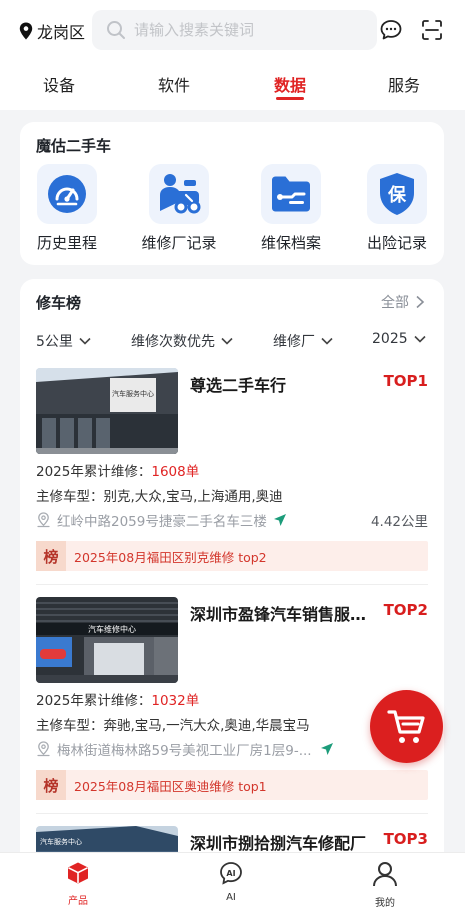  I want to click on service-insurance-records: 保 出险记录, so click(397, 208).